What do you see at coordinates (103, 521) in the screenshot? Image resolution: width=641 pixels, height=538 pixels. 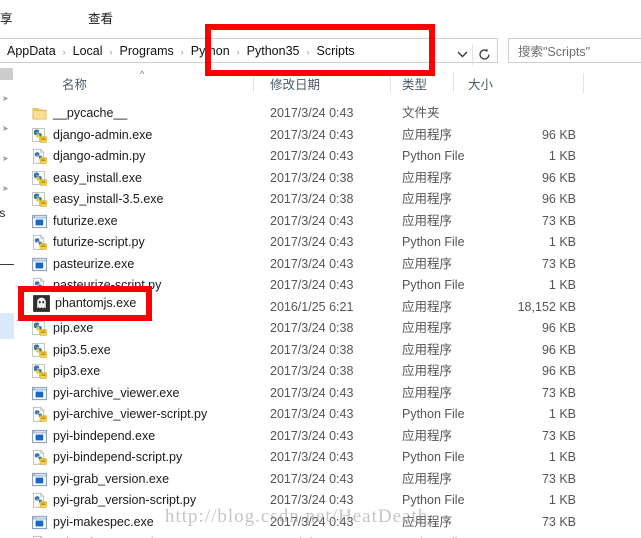 I see `file-name: pyi-makespec.exe` at bounding box center [103, 521].